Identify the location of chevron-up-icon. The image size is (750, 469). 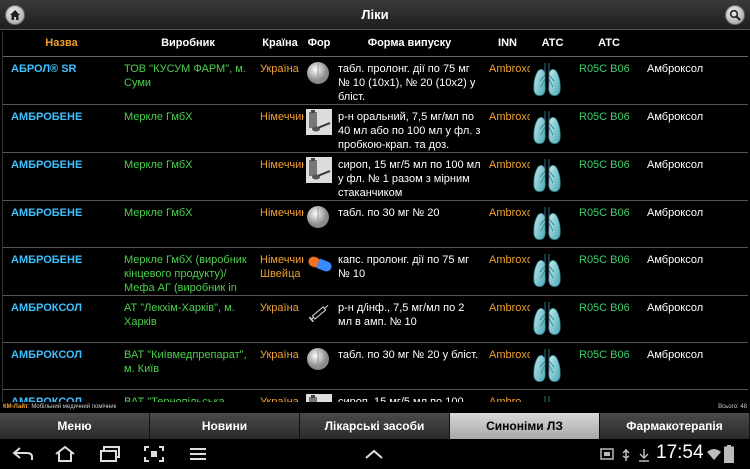
(374, 454).